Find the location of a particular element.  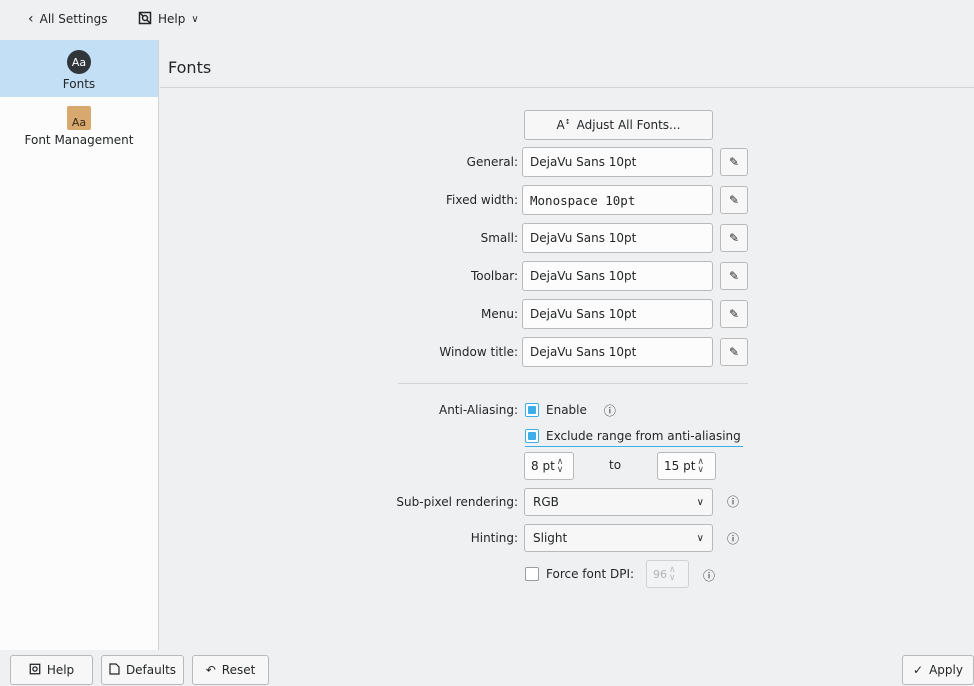

choose-toolbar-font-button: ✎ is located at coordinates (734, 276).